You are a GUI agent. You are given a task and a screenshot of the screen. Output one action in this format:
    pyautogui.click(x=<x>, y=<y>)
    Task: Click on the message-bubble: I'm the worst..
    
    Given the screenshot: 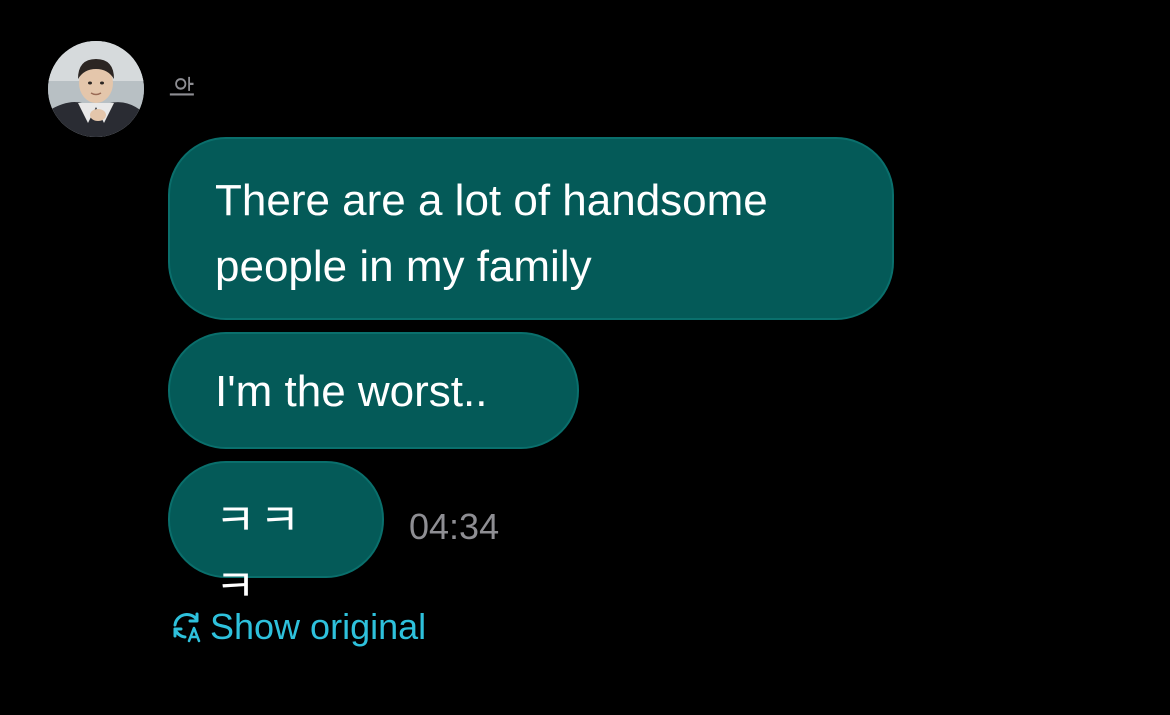 What is the action you would take?
    pyautogui.click(x=373, y=390)
    